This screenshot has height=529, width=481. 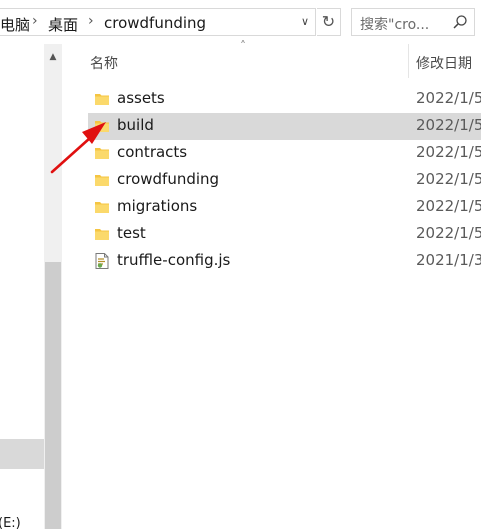 What do you see at coordinates (284, 234) in the screenshot?
I see `file-row-test: test 2022/1/5` at bounding box center [284, 234].